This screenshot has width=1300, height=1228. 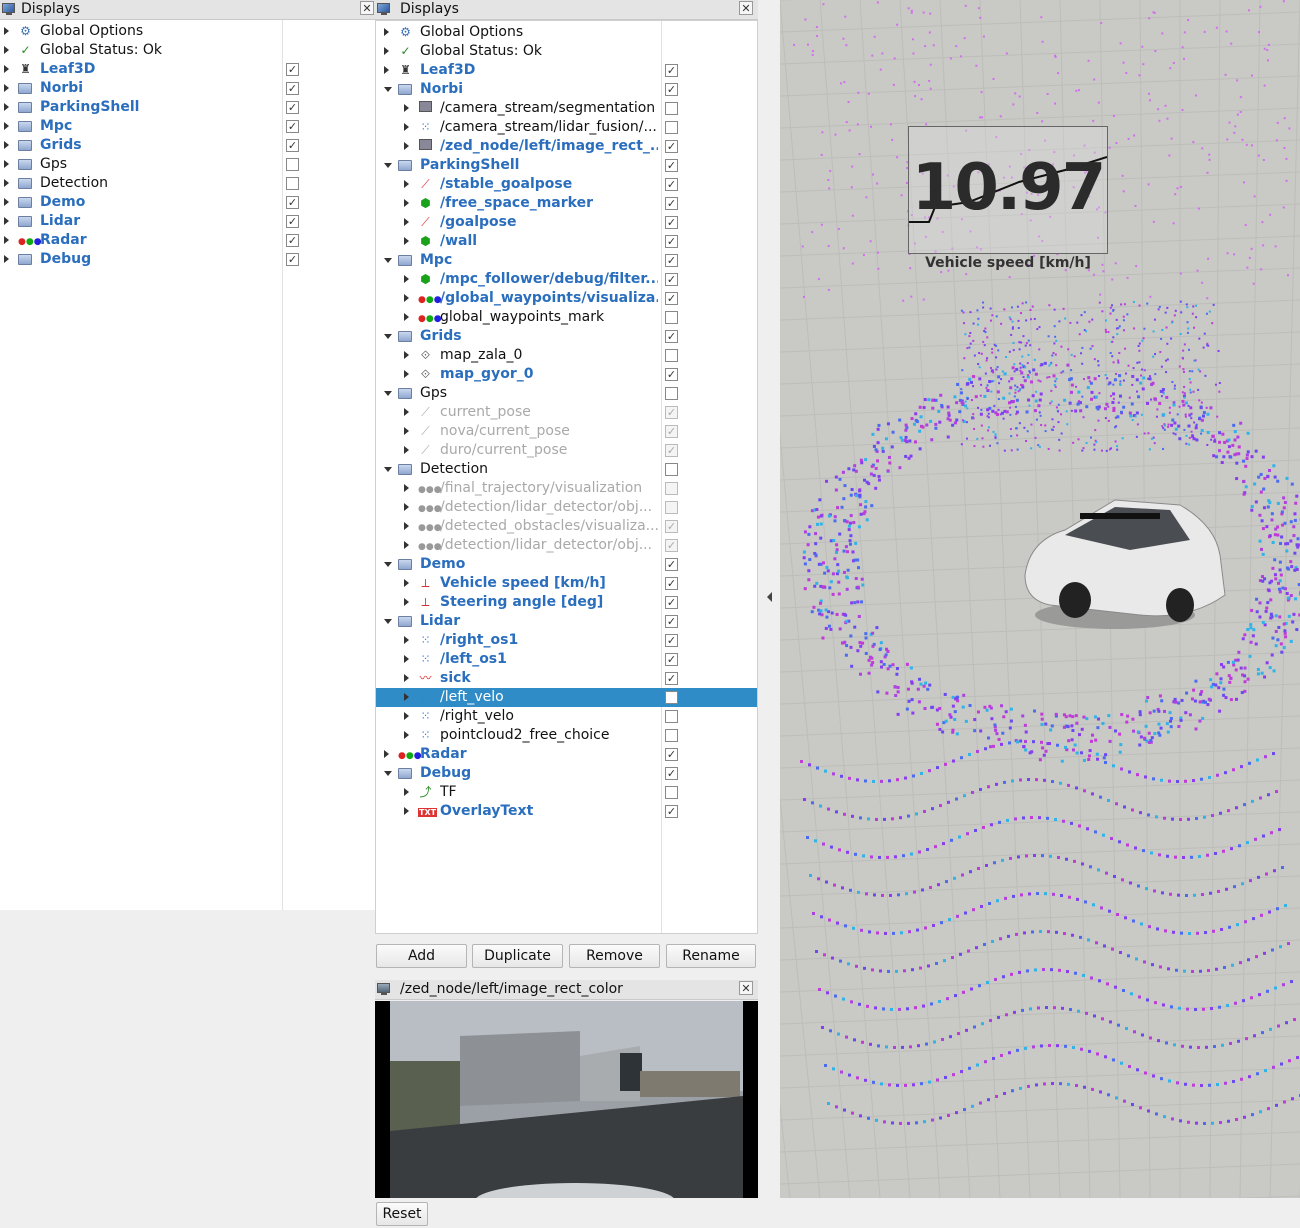 I want to click on tree-row: ⟐ map_gyor_0 ✓, so click(x=566, y=374).